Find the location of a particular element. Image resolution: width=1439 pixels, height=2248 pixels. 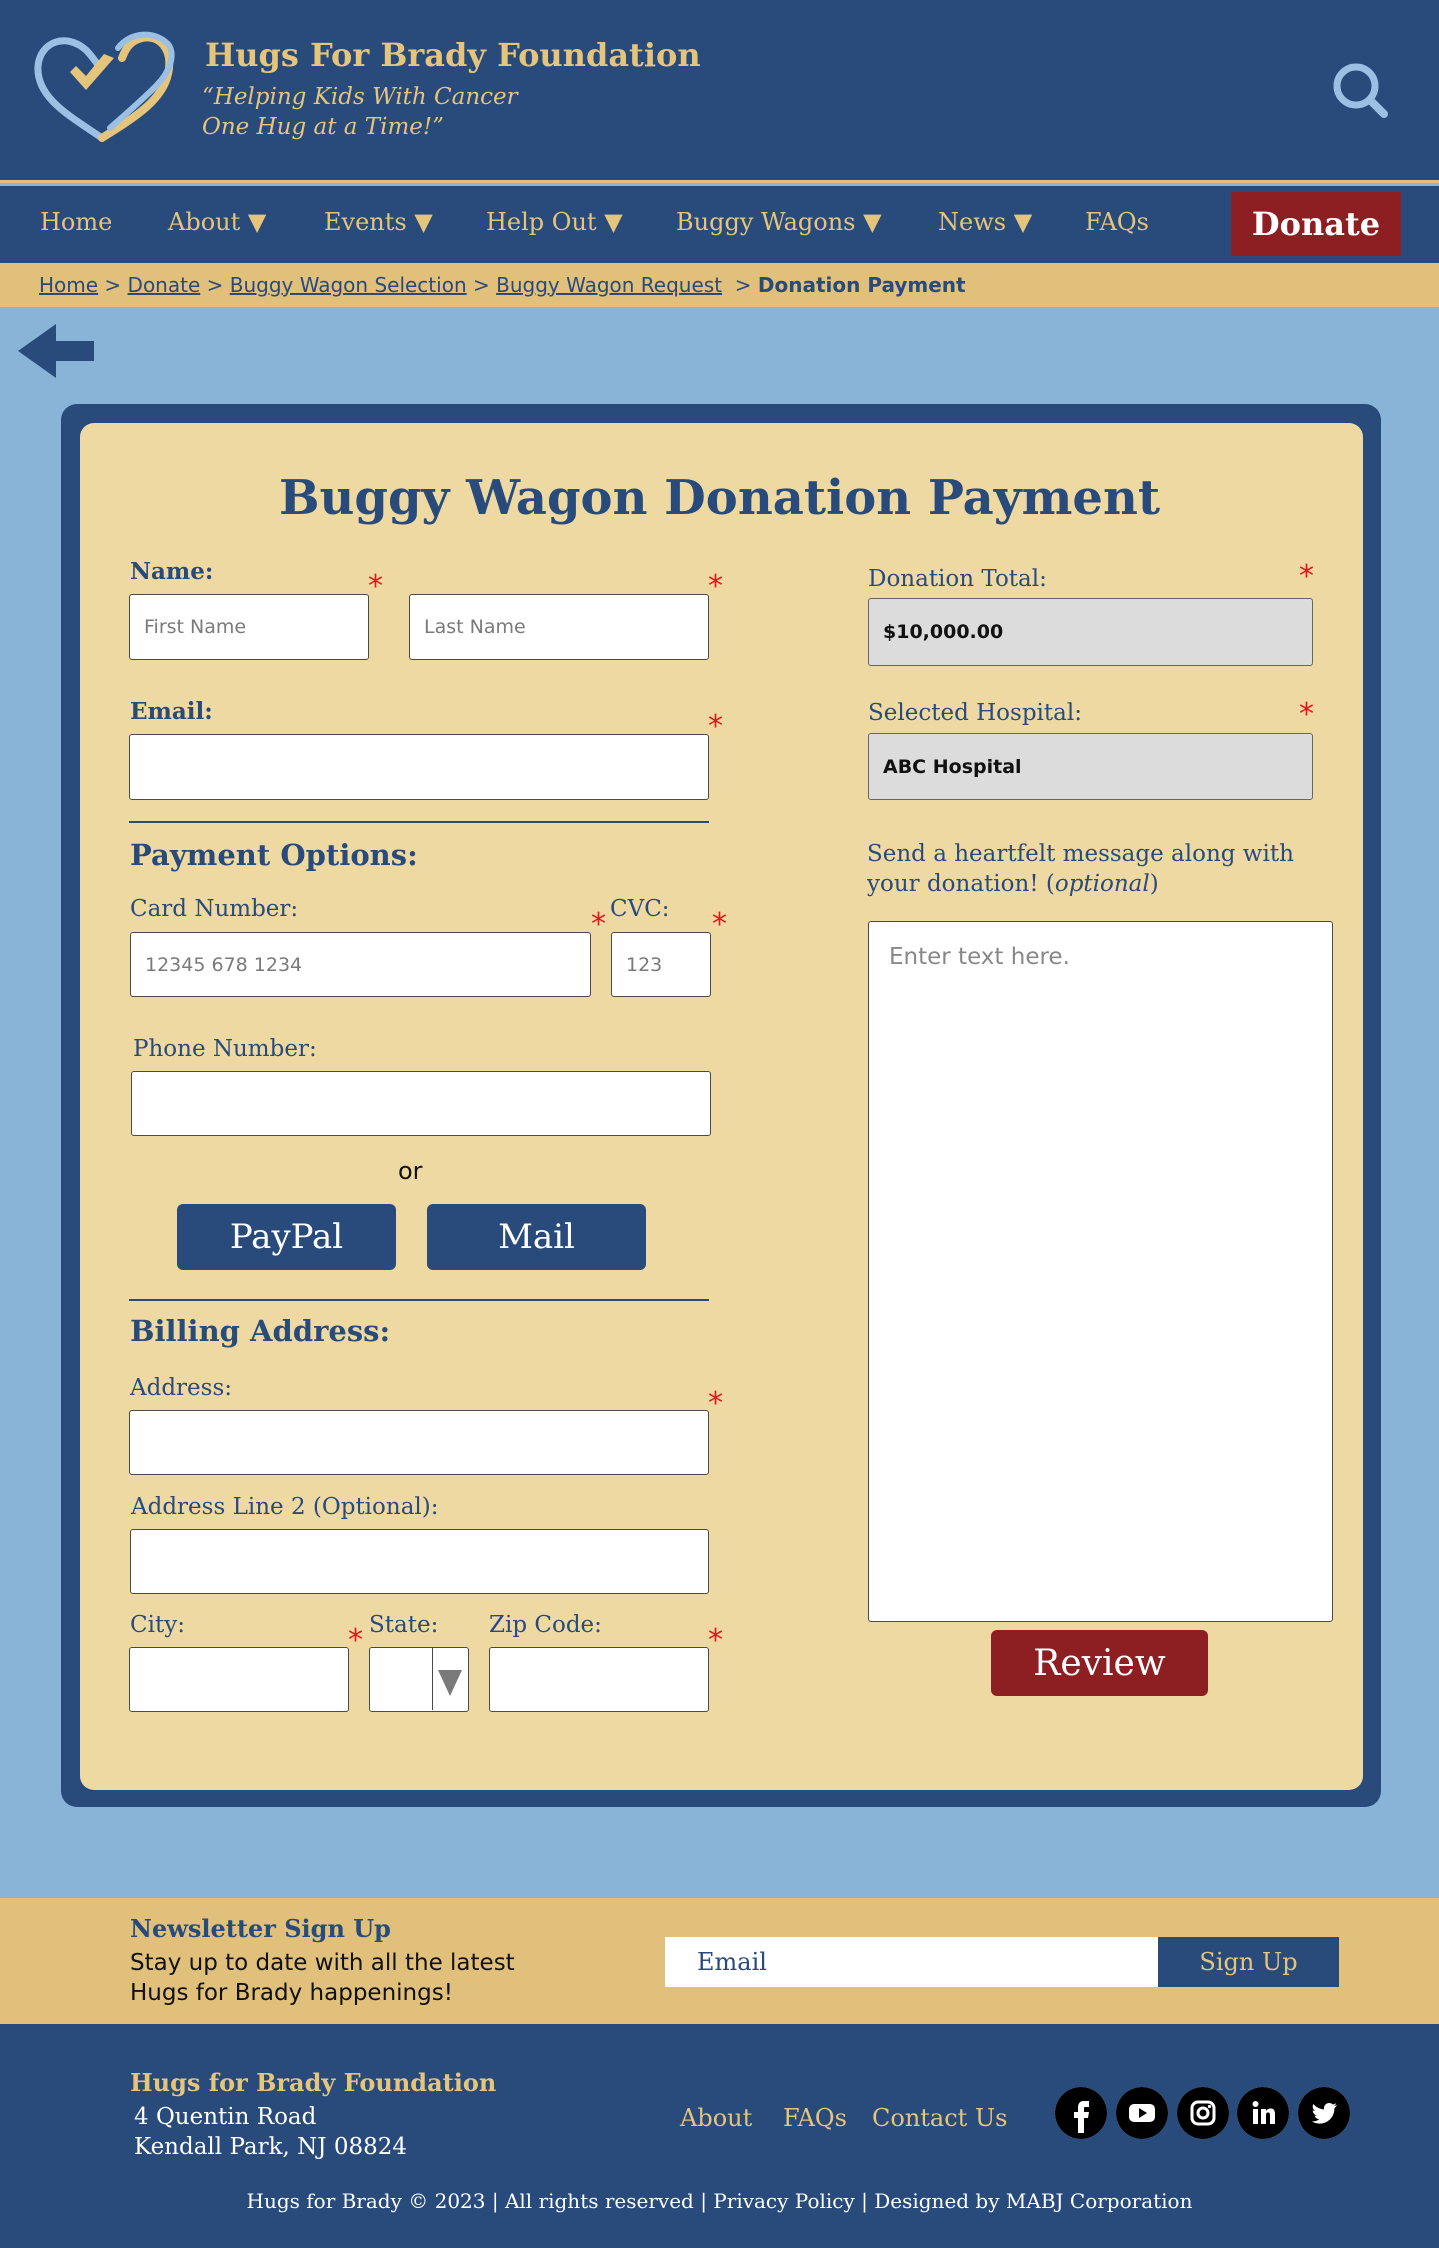

breadcrumb-current: Donation Payment is located at coordinates (861, 285).